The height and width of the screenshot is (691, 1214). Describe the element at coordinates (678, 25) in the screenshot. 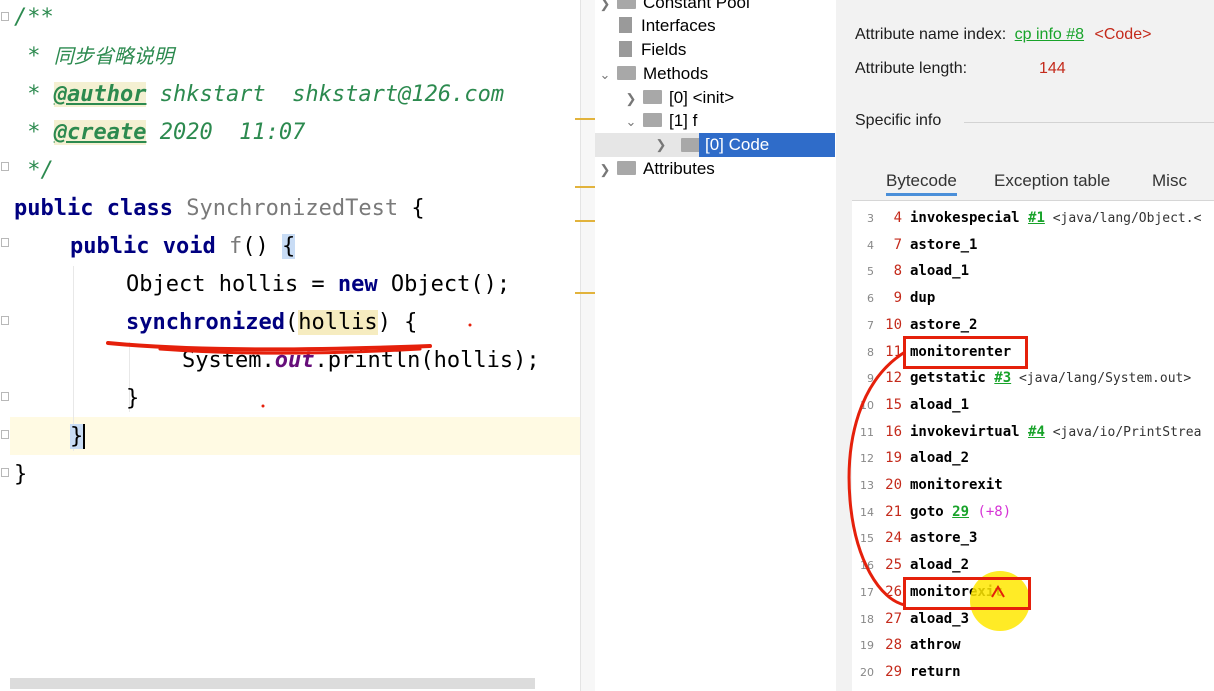

I see `tree-item-label: Interfaces` at that location.